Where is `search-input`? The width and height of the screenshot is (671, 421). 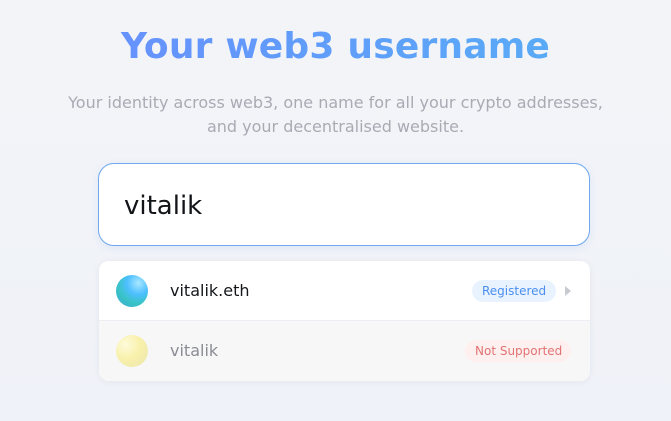 search-input is located at coordinates (344, 205).